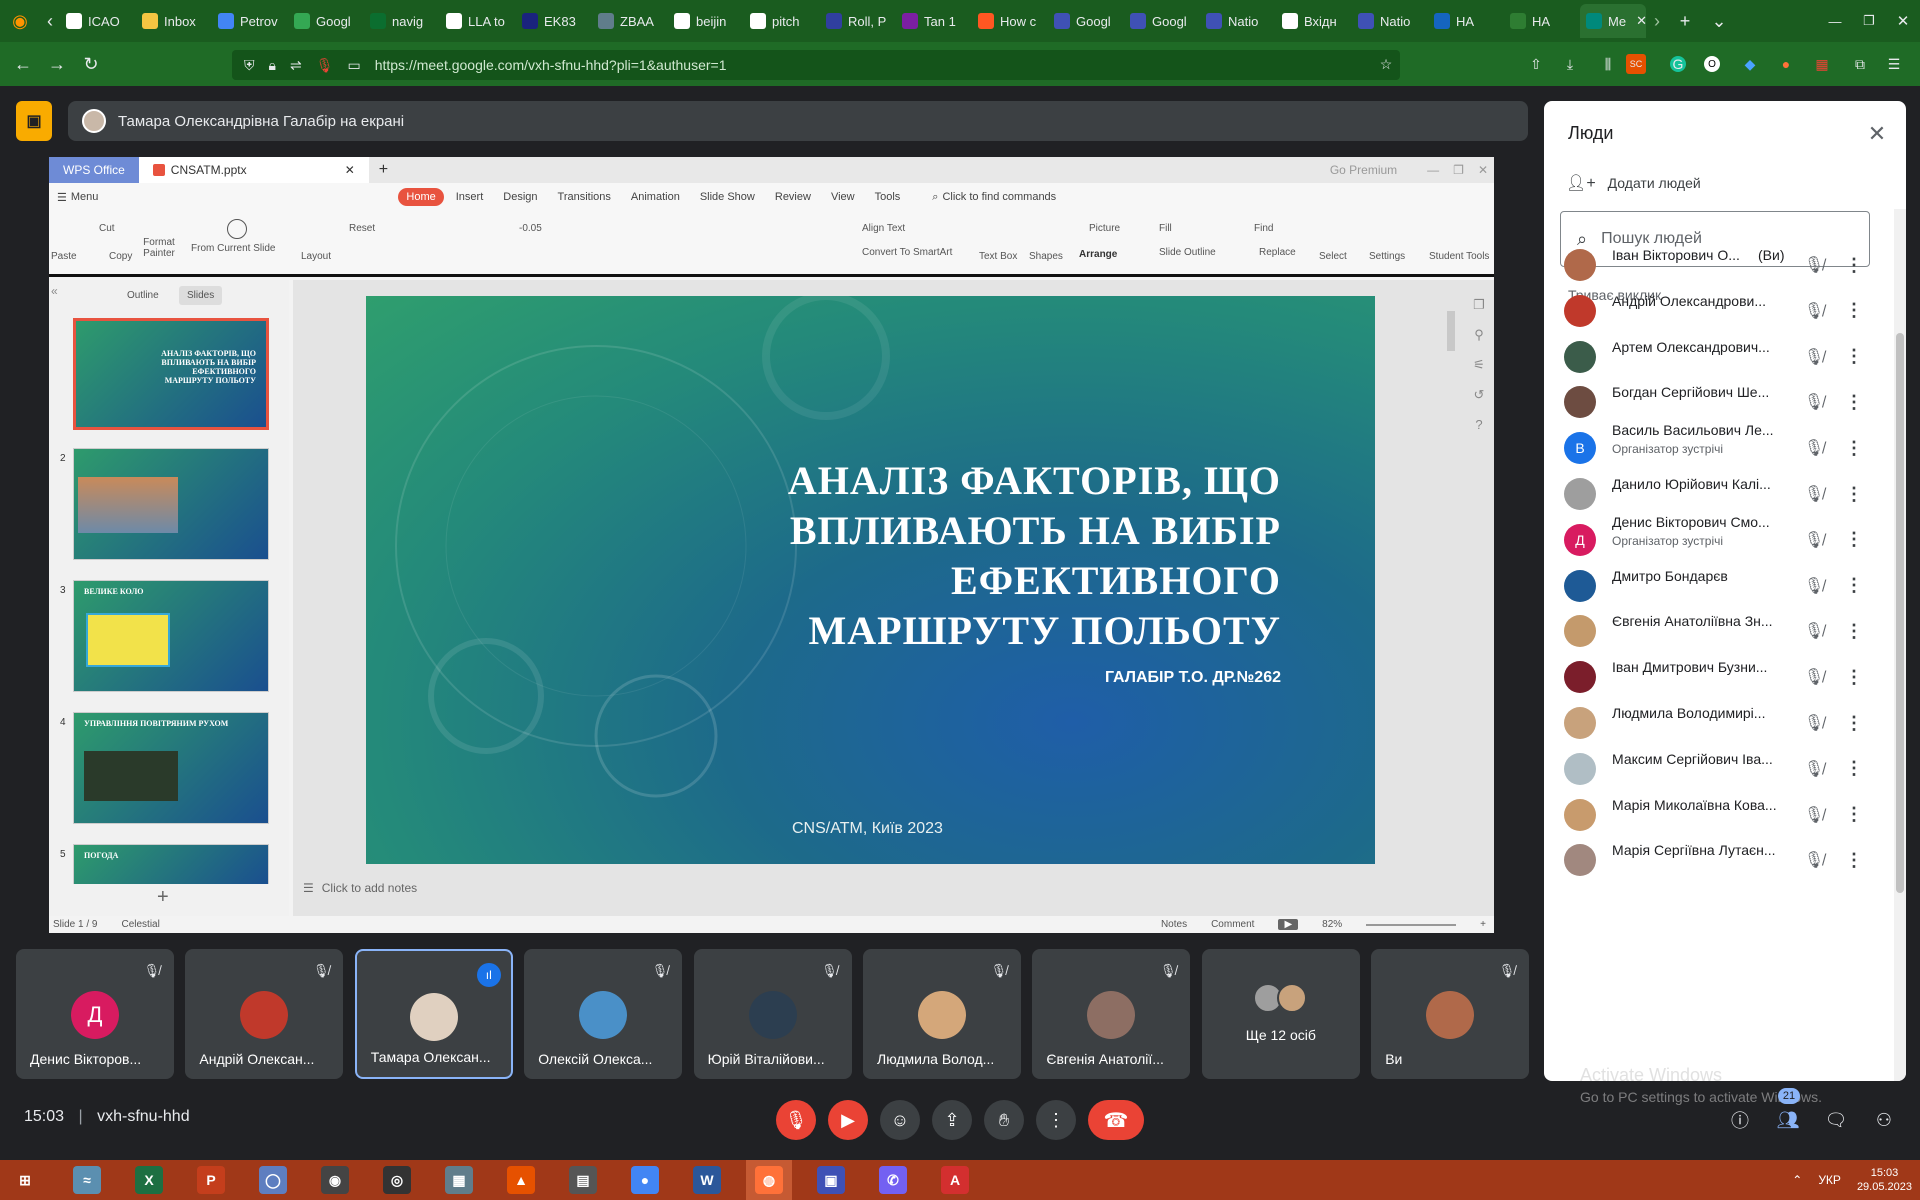  Describe the element at coordinates (1277, 252) in the screenshot. I see `replace-button: Replace` at that location.